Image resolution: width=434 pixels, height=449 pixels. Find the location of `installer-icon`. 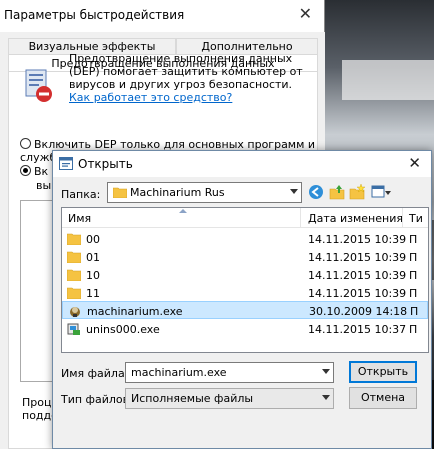

installer-icon is located at coordinates (73, 329).